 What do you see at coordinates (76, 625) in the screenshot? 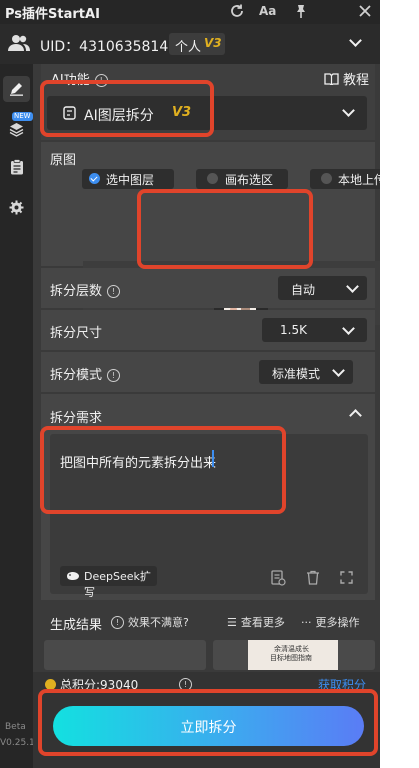
I see `results-label: 生成结果` at bounding box center [76, 625].